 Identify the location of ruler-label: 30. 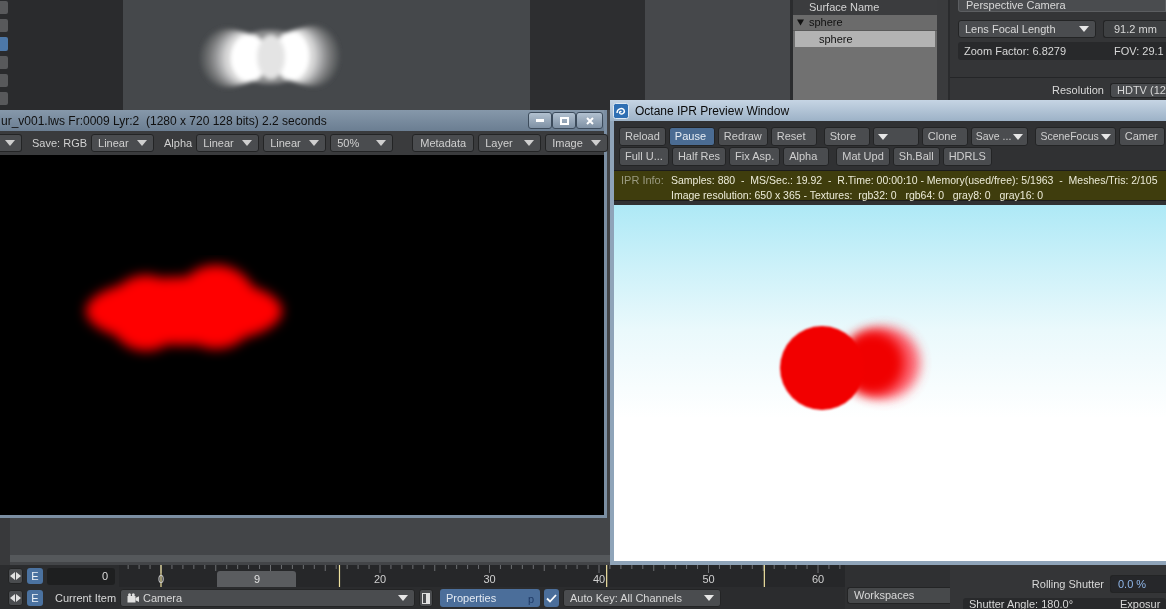
(489, 579).